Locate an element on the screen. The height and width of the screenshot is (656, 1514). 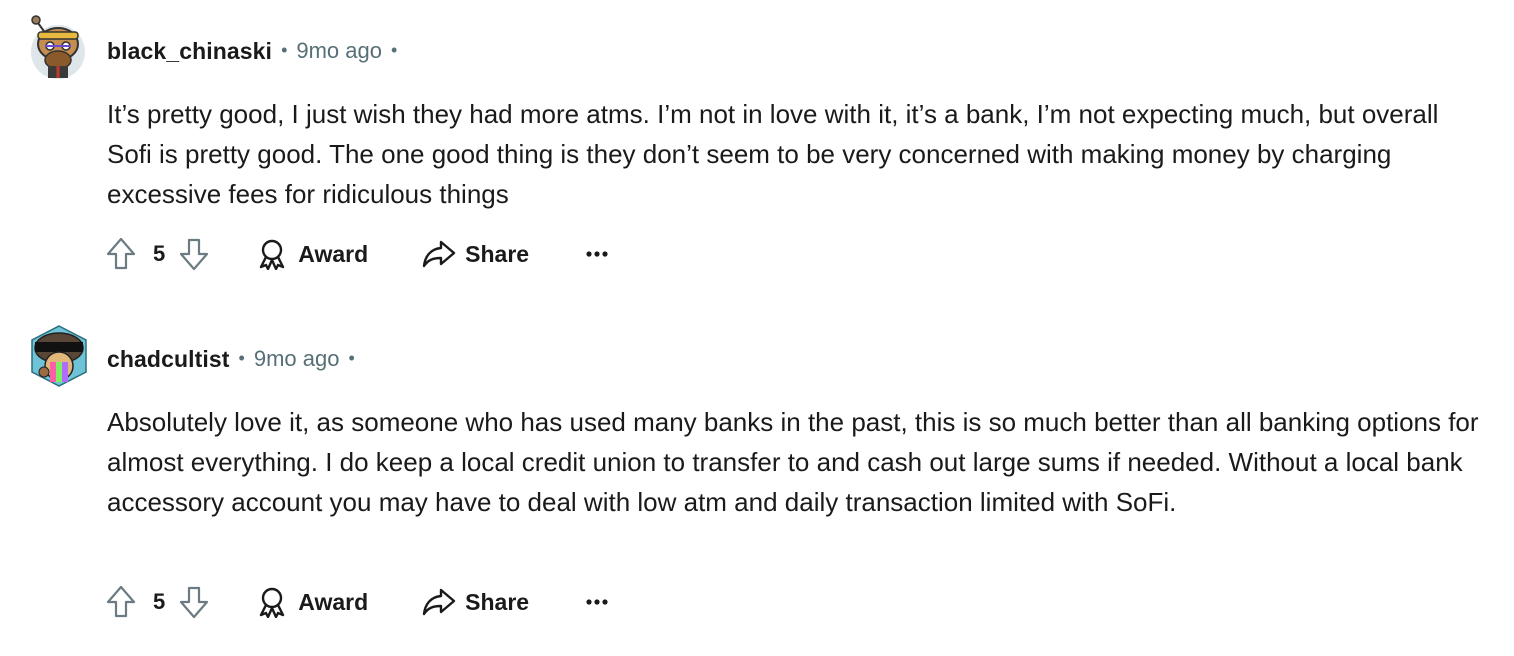
username: black_chinaski is located at coordinates (189, 51).